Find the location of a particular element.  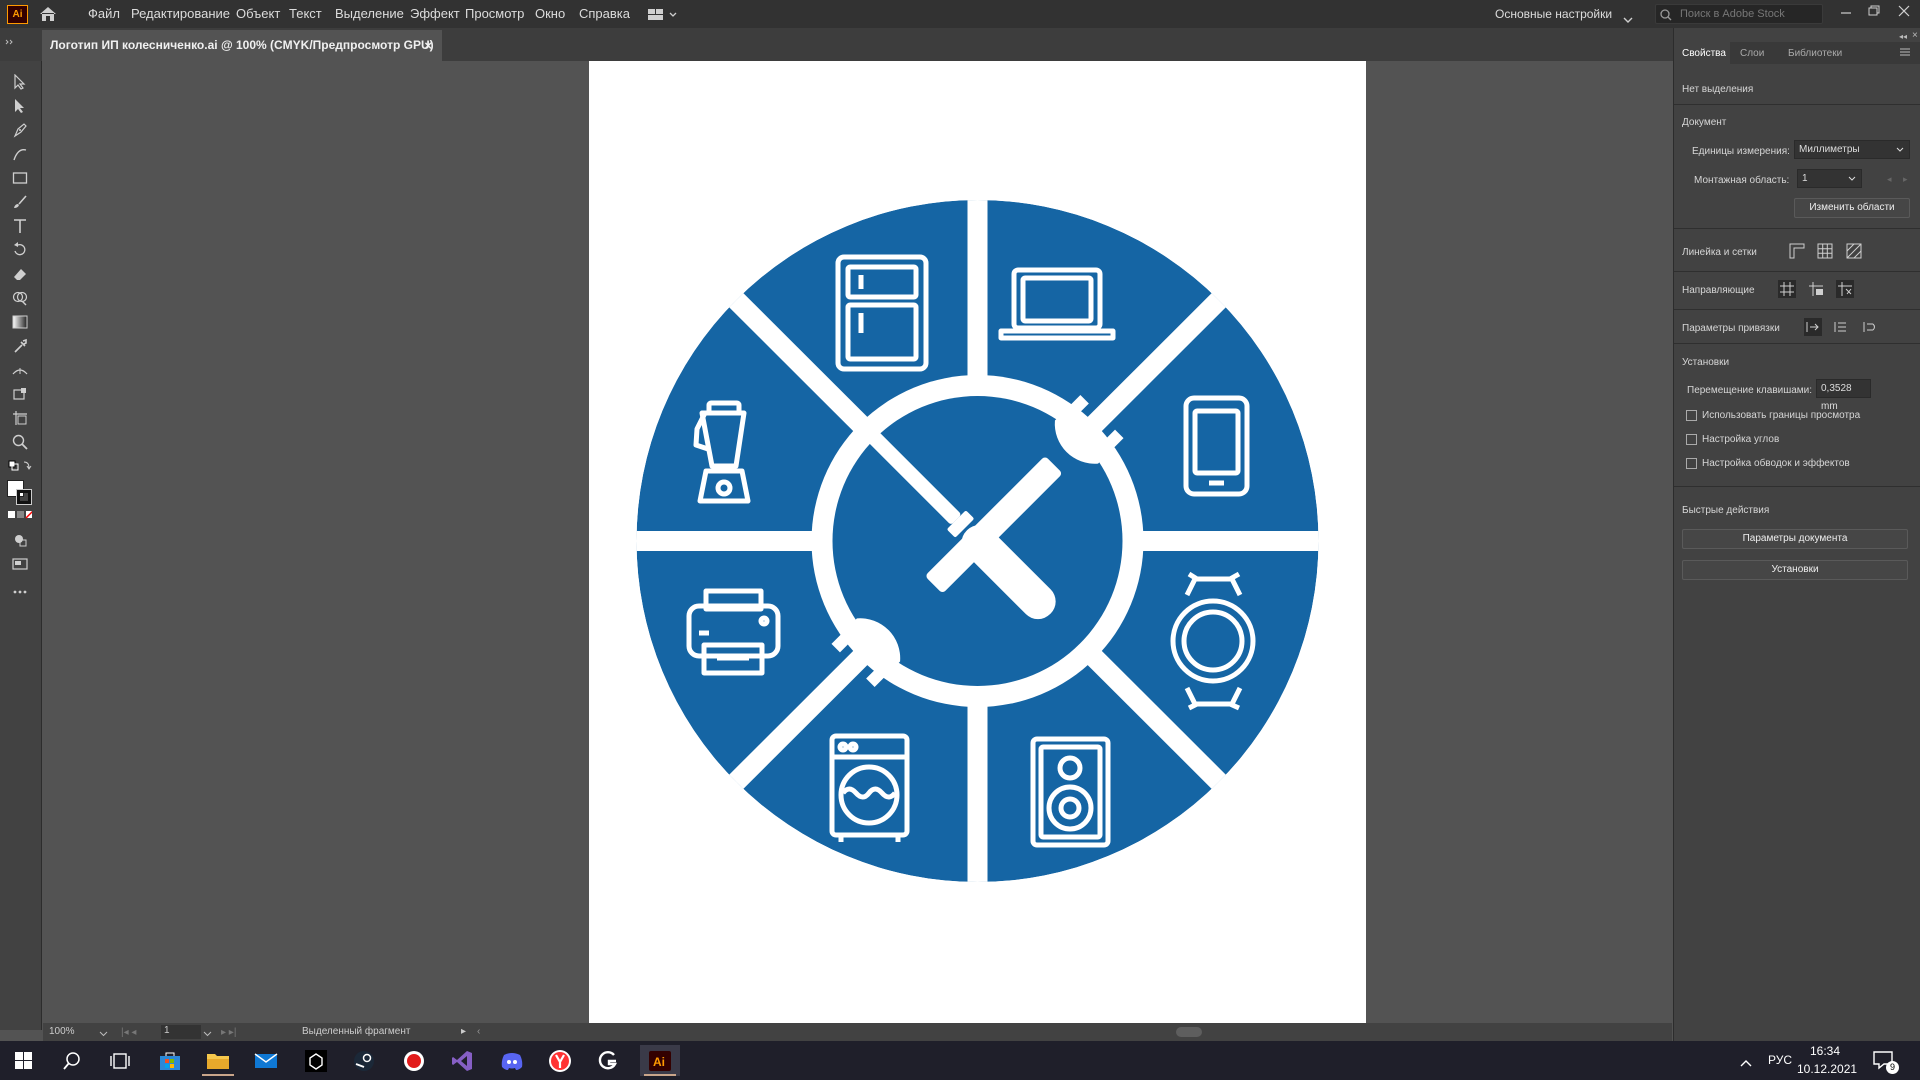

eyedropper-tool-icon is located at coordinates (20, 346).